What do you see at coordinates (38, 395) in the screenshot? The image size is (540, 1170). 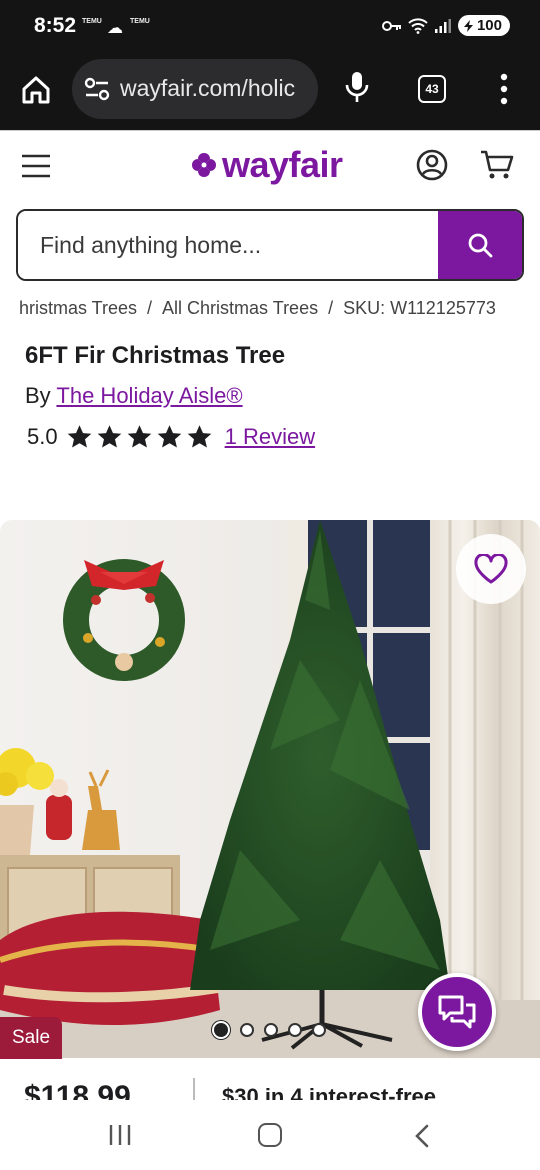 I see `brand-prefix: By` at bounding box center [38, 395].